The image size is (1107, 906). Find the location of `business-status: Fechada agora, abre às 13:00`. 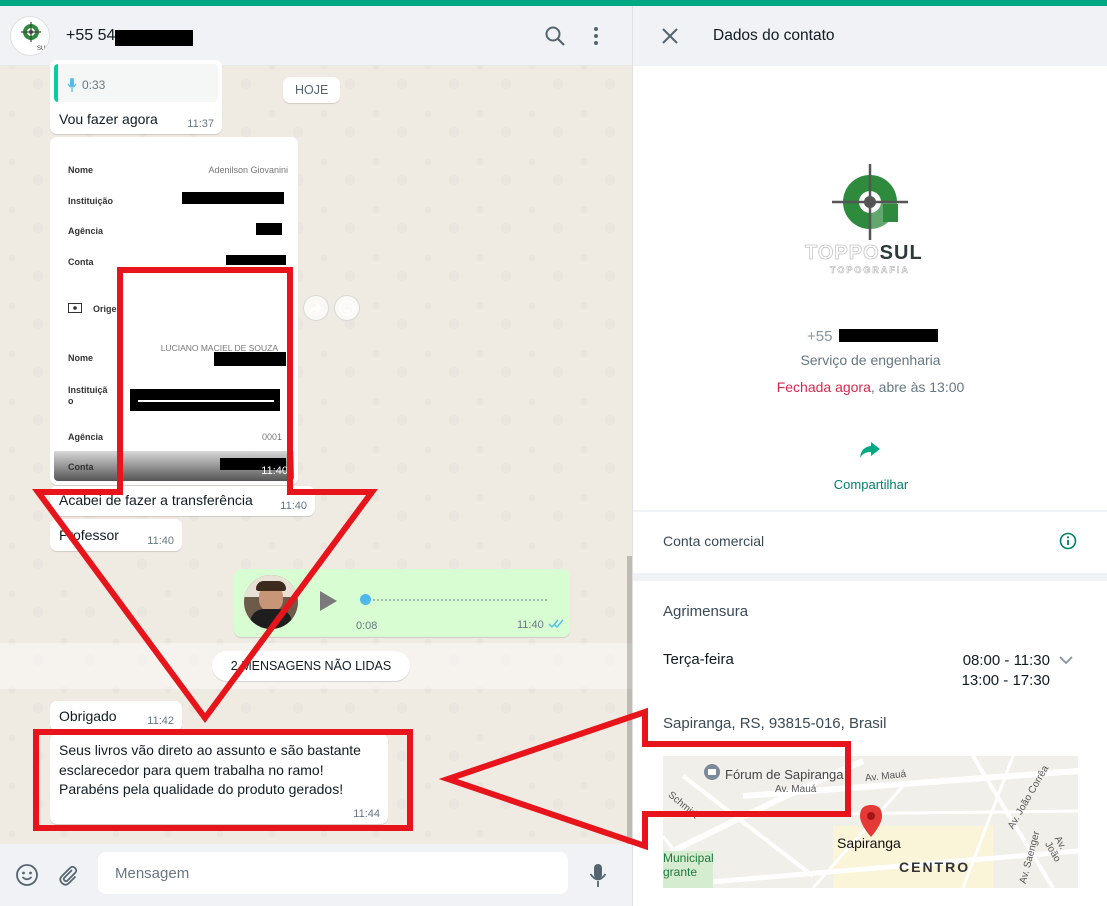

business-status: Fechada agora, abre às 13:00 is located at coordinates (870, 387).